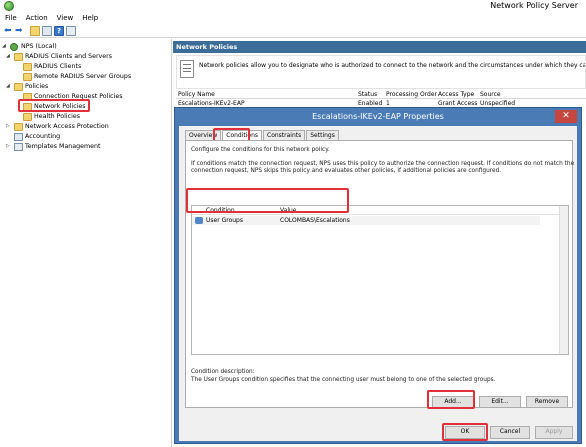 Image resolution: width=586 pixels, height=447 pixels. What do you see at coordinates (262, 135) in the screenshot?
I see `dialog-tabs: Overview Conditions Constraints Settings` at bounding box center [262, 135].